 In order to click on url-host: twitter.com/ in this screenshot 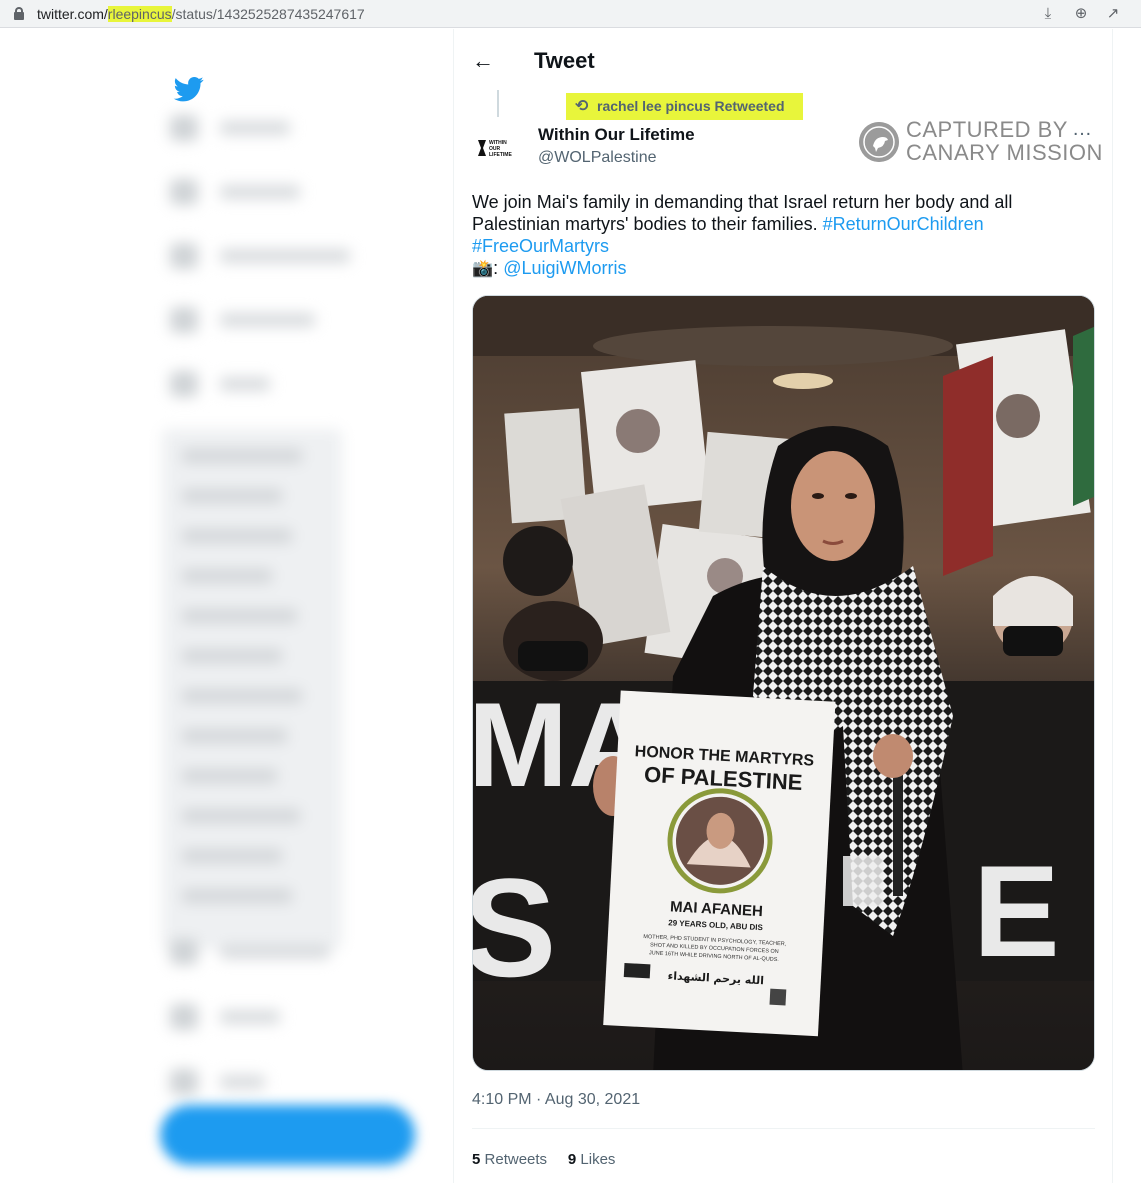, I will do `click(72, 14)`.